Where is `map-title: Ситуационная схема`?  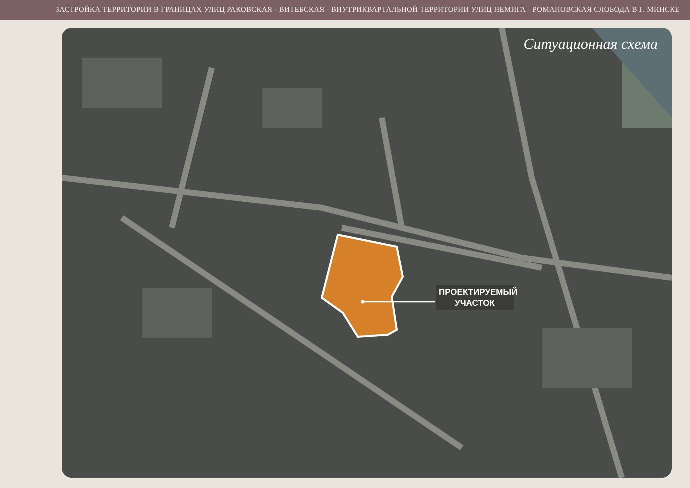
map-title: Ситуационная схема is located at coordinates (591, 45).